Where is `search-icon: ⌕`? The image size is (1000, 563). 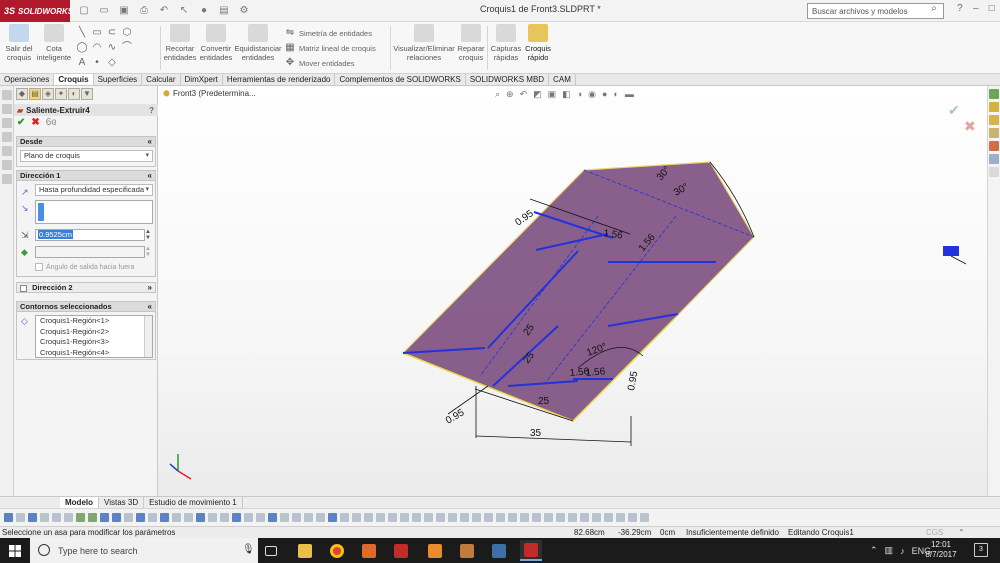
search-icon: ⌕ is located at coordinates (934, 11).